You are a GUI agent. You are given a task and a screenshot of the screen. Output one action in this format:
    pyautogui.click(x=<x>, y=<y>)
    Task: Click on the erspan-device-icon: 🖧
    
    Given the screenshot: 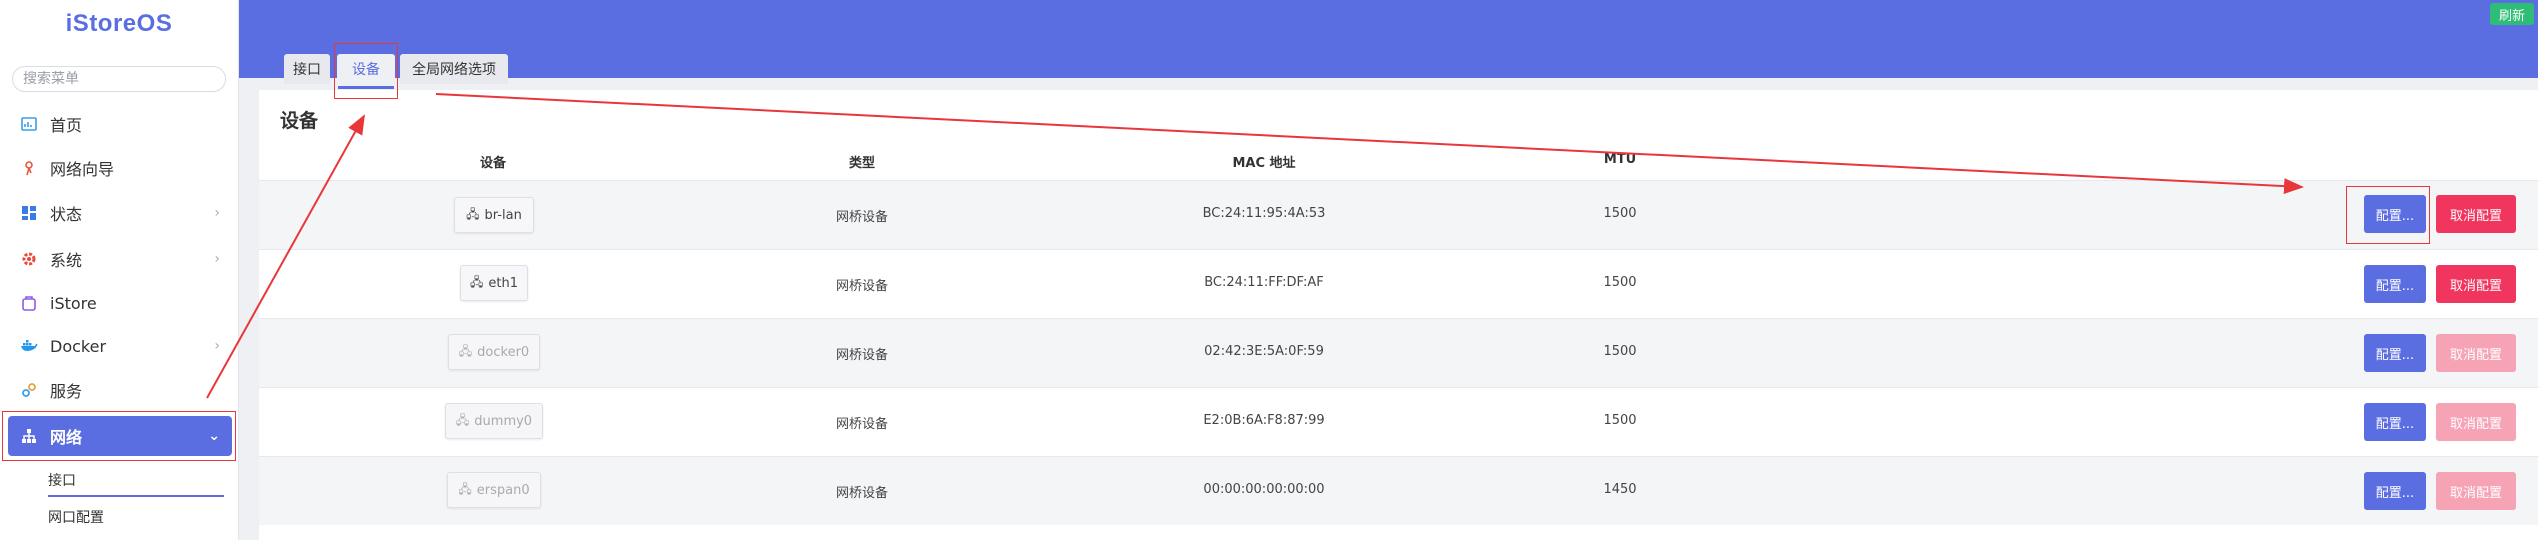 What is the action you would take?
    pyautogui.click(x=465, y=488)
    